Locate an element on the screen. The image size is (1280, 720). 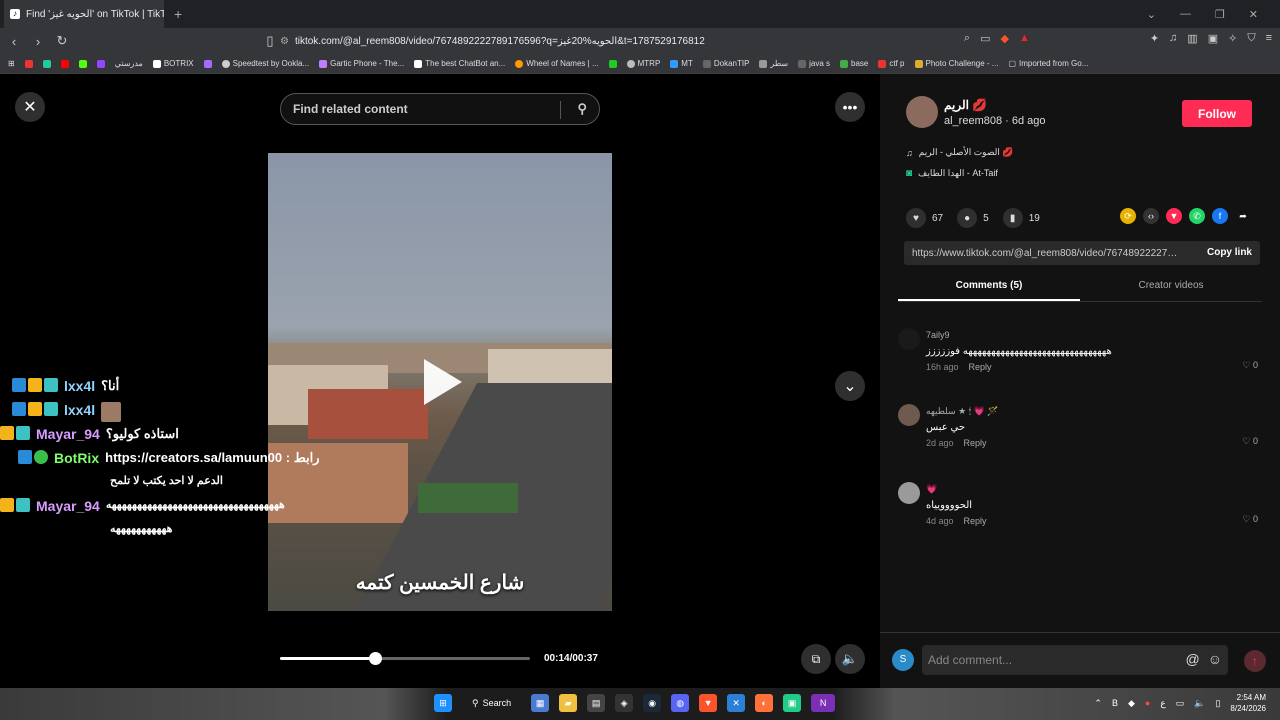
play-icon is located at coordinates (443, 382).